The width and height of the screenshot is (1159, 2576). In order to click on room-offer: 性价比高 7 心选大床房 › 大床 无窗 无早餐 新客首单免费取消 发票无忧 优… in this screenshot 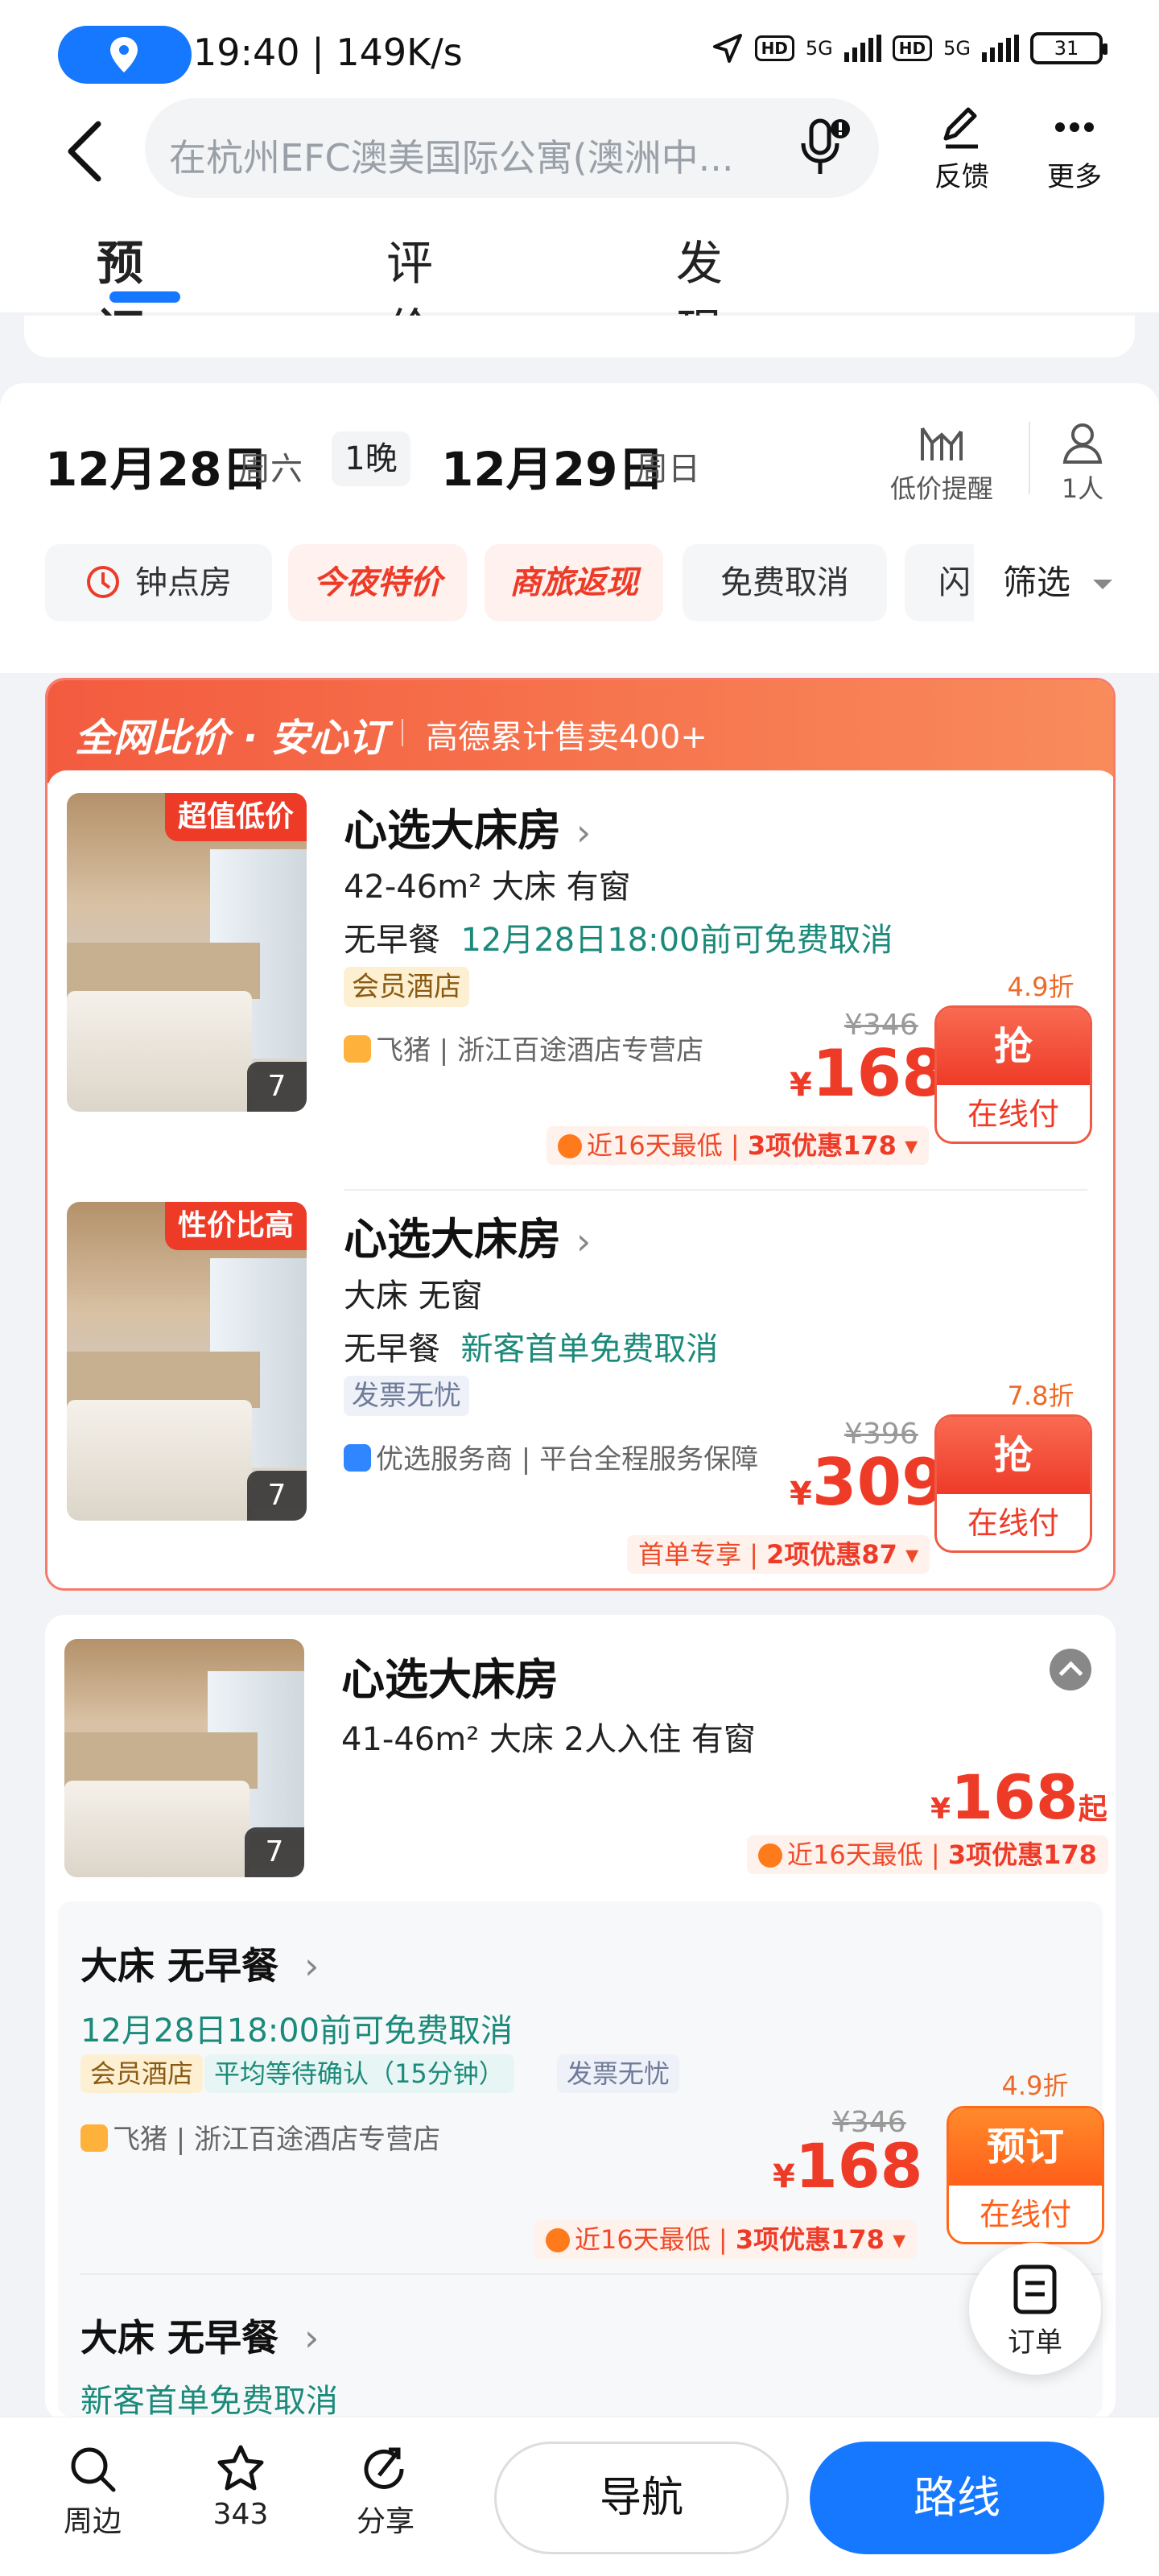, I will do `click(580, 1380)`.